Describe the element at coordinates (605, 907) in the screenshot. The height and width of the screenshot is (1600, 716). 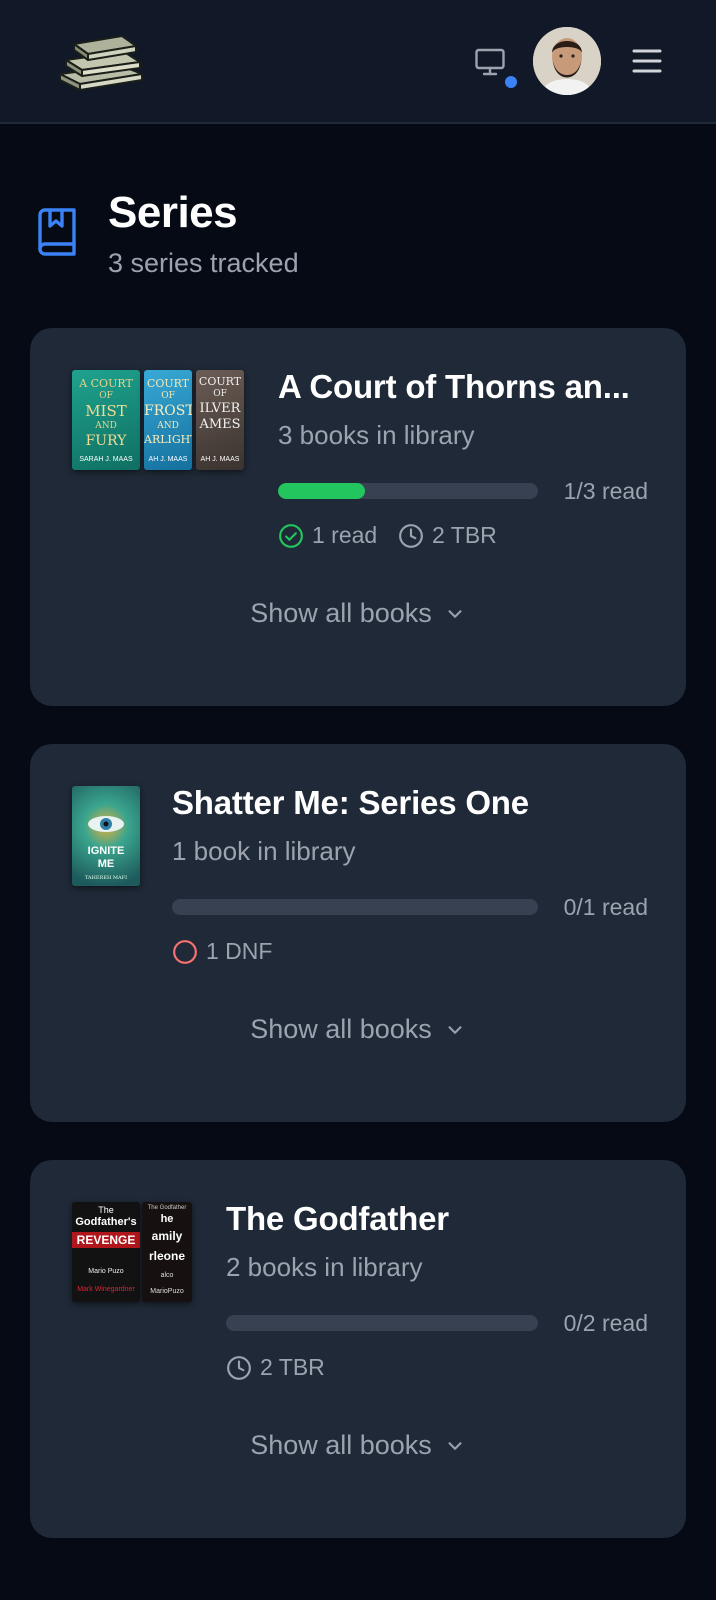
I see `series-progress-label: 0/1 read` at that location.